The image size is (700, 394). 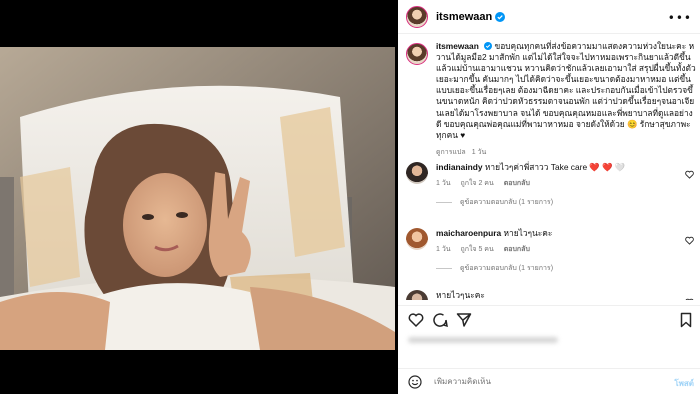 What do you see at coordinates (415, 381) in the screenshot?
I see `emoji-icon` at bounding box center [415, 381].